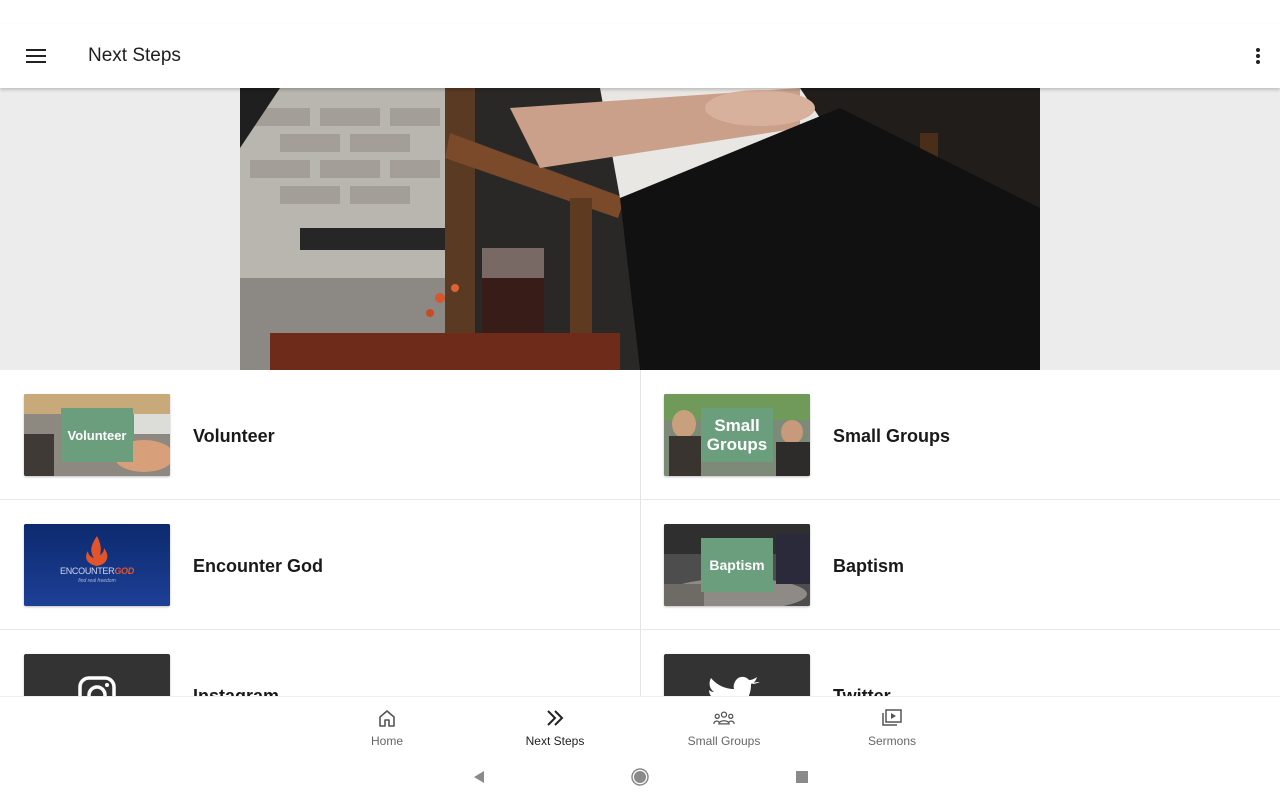  What do you see at coordinates (87, 571) in the screenshot?
I see `encounter-logo-main: ENCOUNTER` at bounding box center [87, 571].